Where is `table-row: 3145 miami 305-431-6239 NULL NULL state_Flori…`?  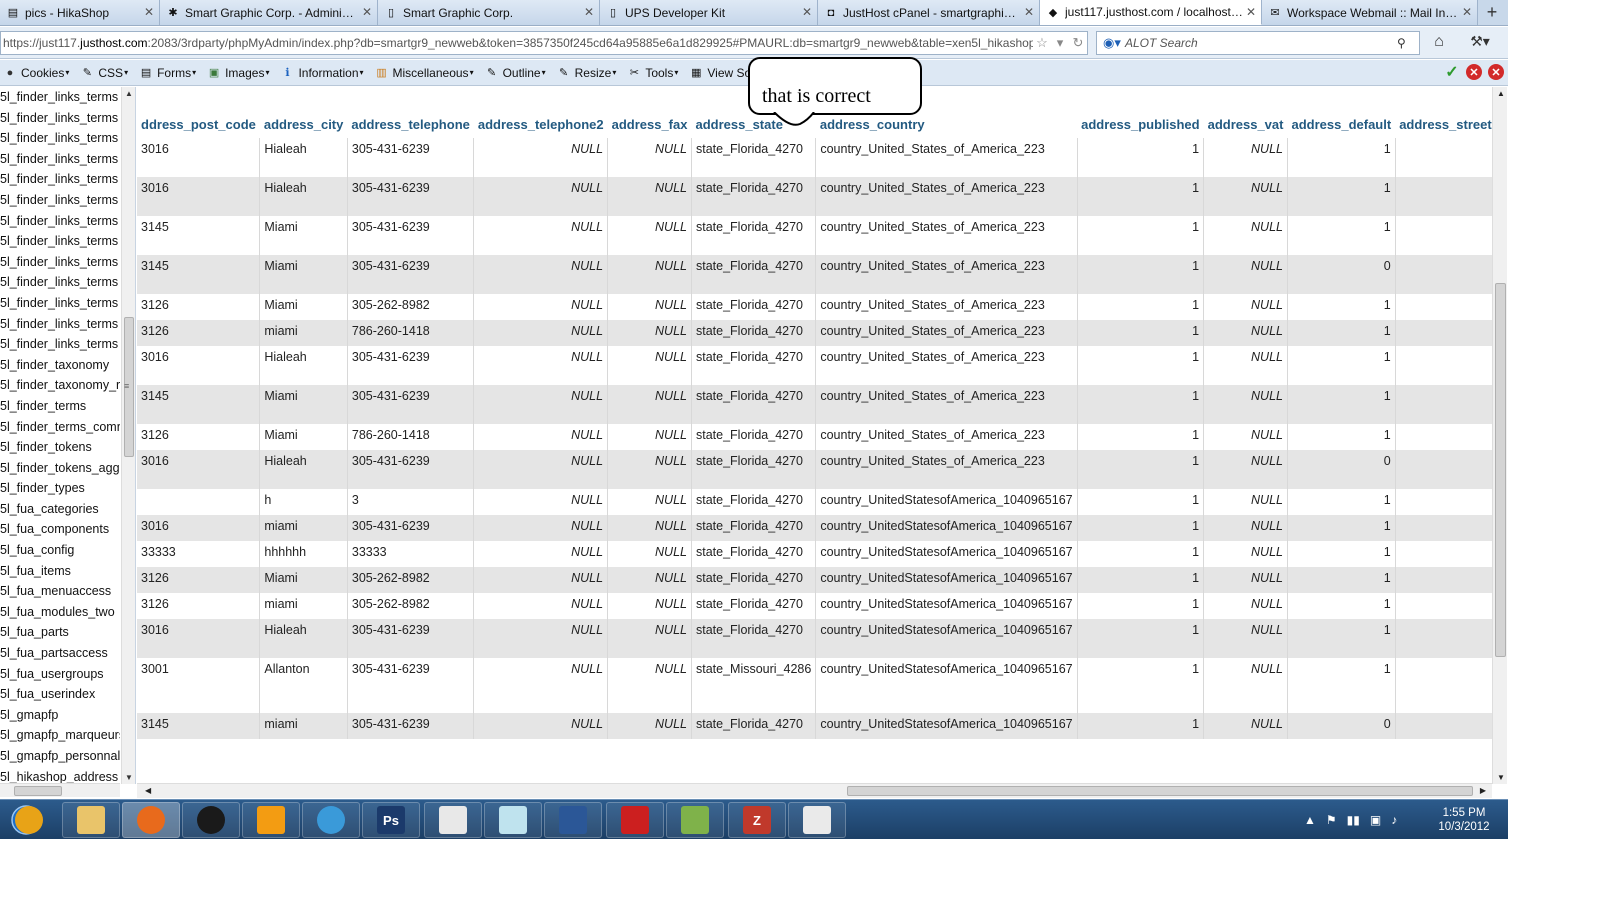
table-row: 3145 miami 305-431-6239 NULL NULL state_Flori… is located at coordinates (815, 726).